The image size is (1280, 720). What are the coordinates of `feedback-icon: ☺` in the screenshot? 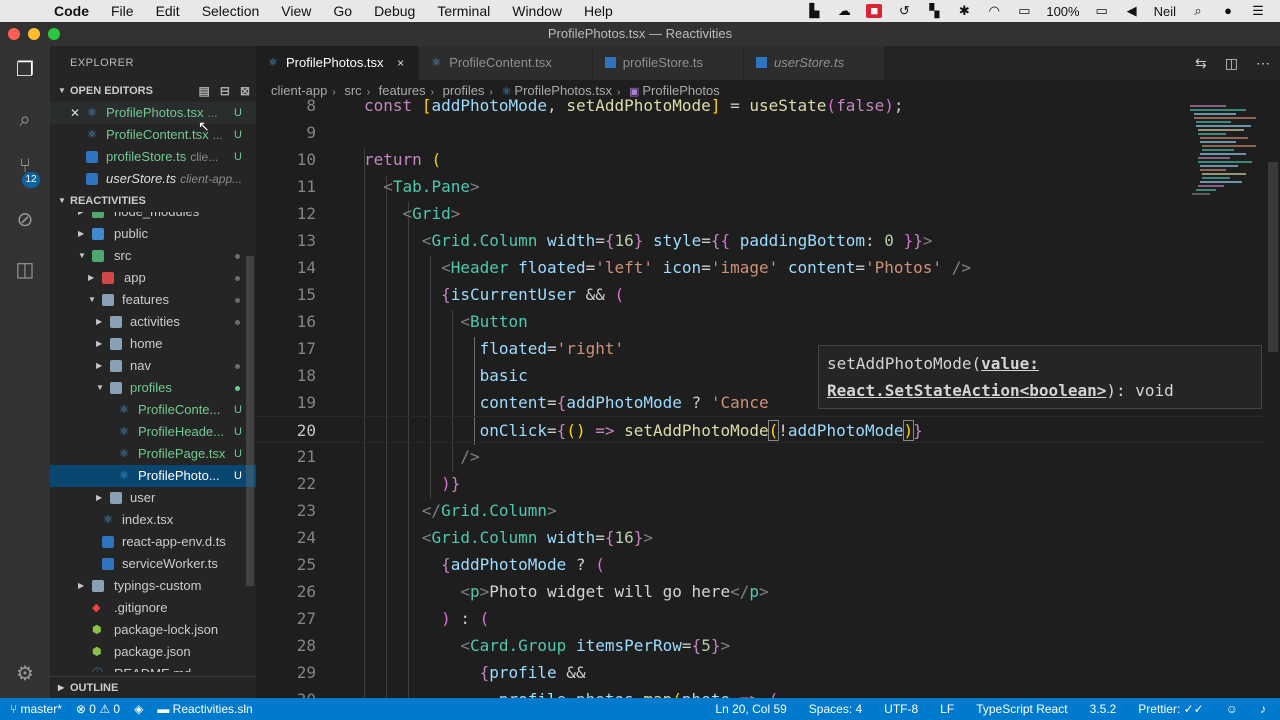 It's located at (1232, 709).